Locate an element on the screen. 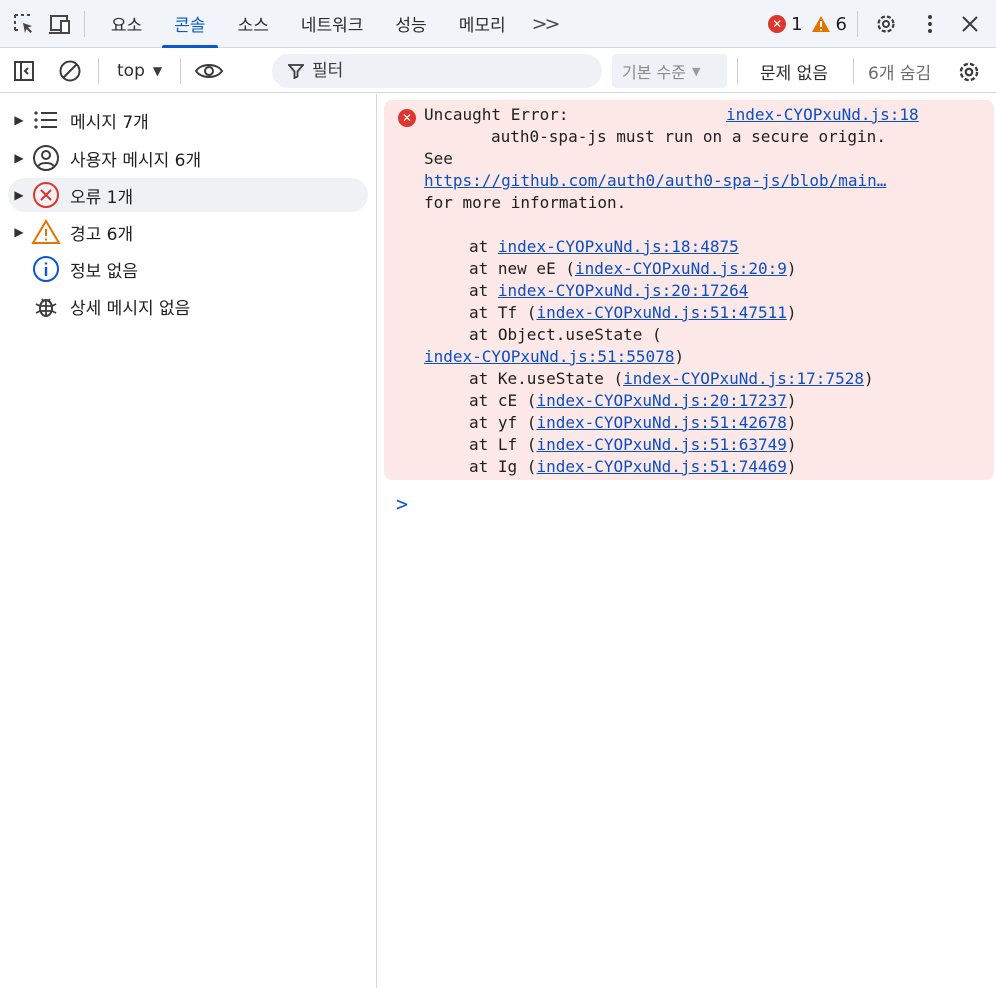 The image size is (996, 988). sidebar-item-label: 메시지 7개 is located at coordinates (109, 122).